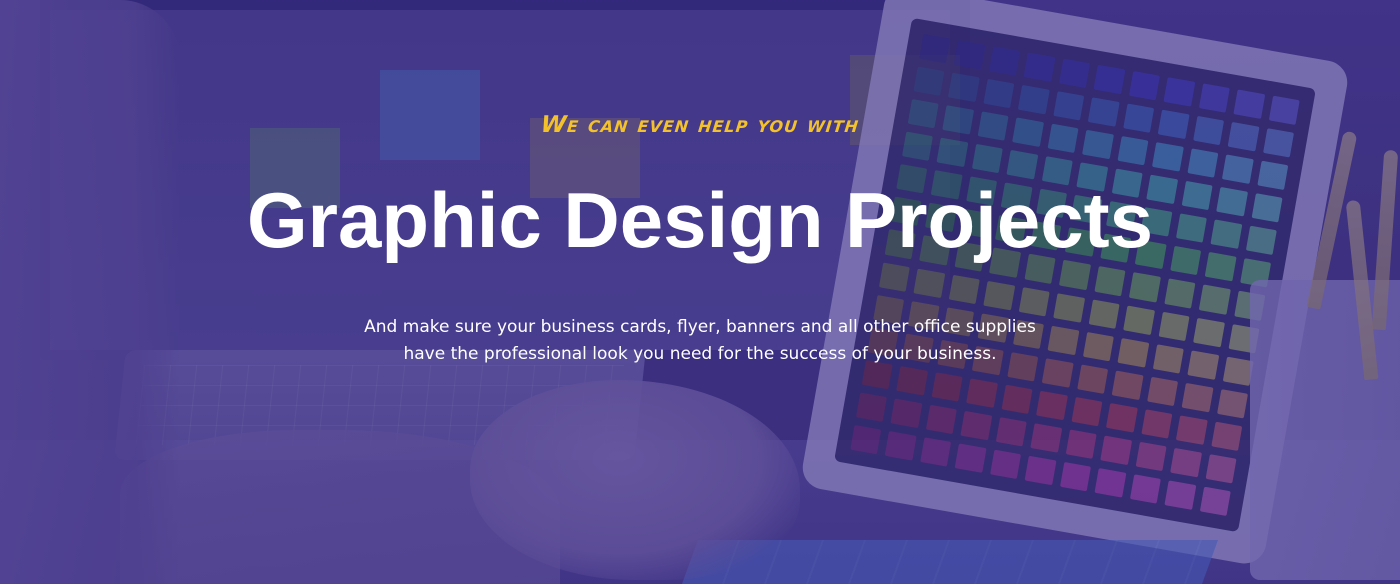 The height and width of the screenshot is (584, 1400). What do you see at coordinates (700, 125) in the screenshot?
I see `hero-eyebrow: We can even help you with` at bounding box center [700, 125].